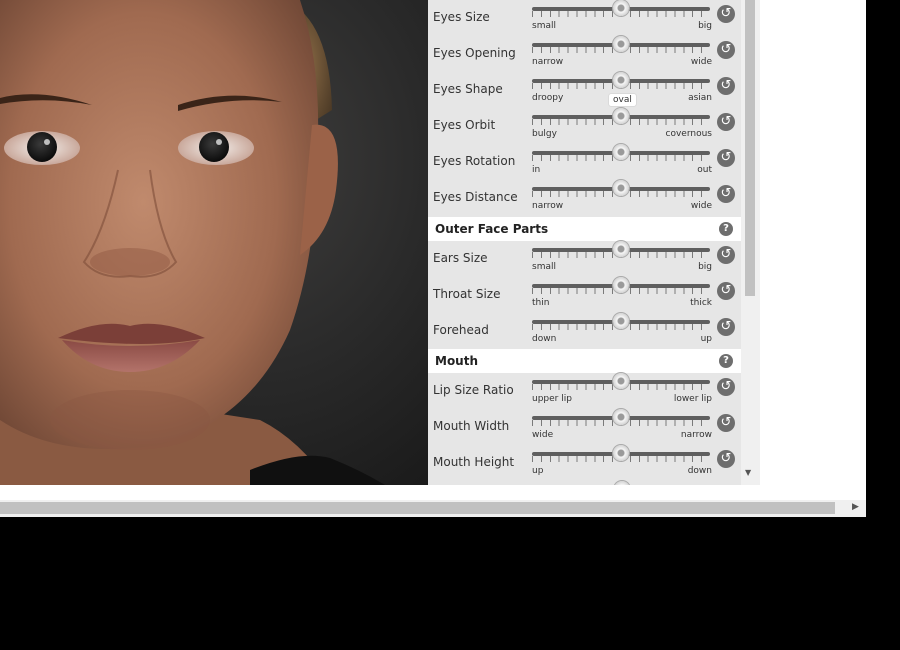  What do you see at coordinates (474, 161) in the screenshot?
I see `slider-label: Eyes Rotation` at bounding box center [474, 161].